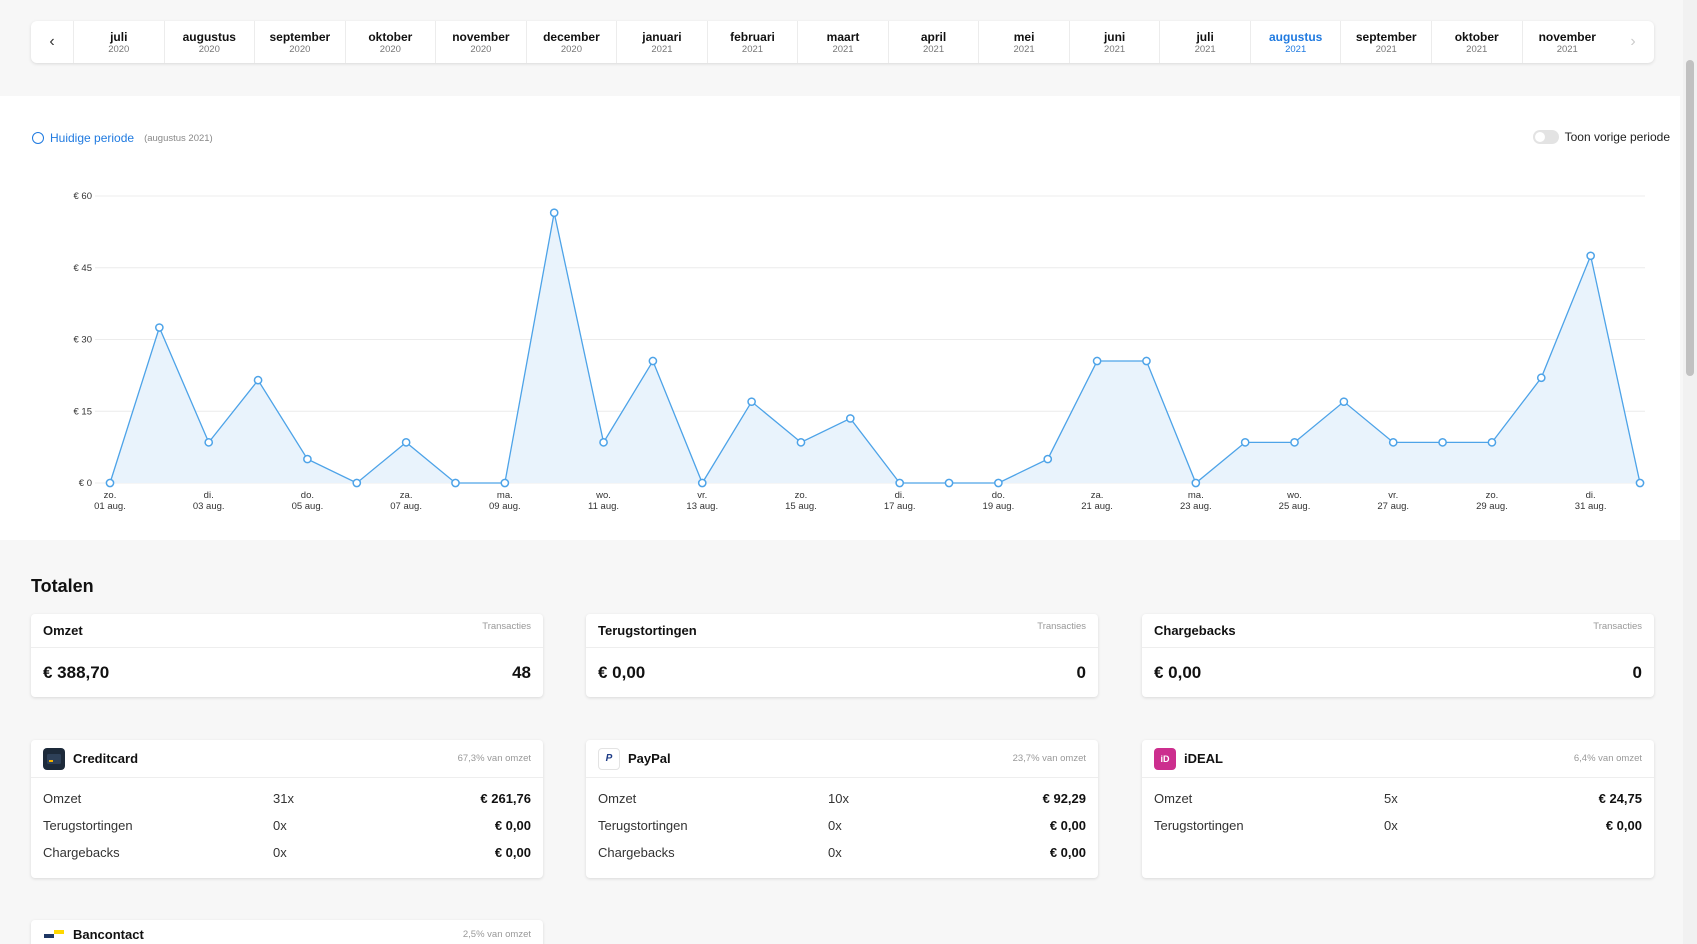  What do you see at coordinates (83, 268) in the screenshot?
I see `y-tick-label: € 45` at bounding box center [83, 268].